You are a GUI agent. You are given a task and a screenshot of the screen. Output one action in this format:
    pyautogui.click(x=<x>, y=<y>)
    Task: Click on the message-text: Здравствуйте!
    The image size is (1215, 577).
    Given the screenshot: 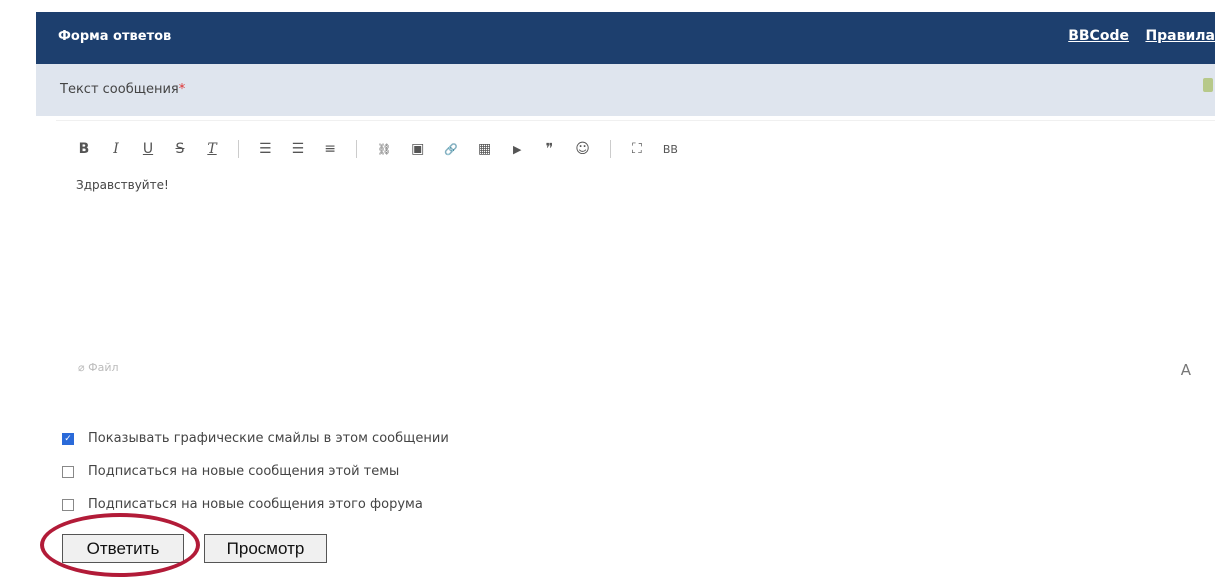 What is the action you would take?
    pyautogui.click(x=122, y=185)
    